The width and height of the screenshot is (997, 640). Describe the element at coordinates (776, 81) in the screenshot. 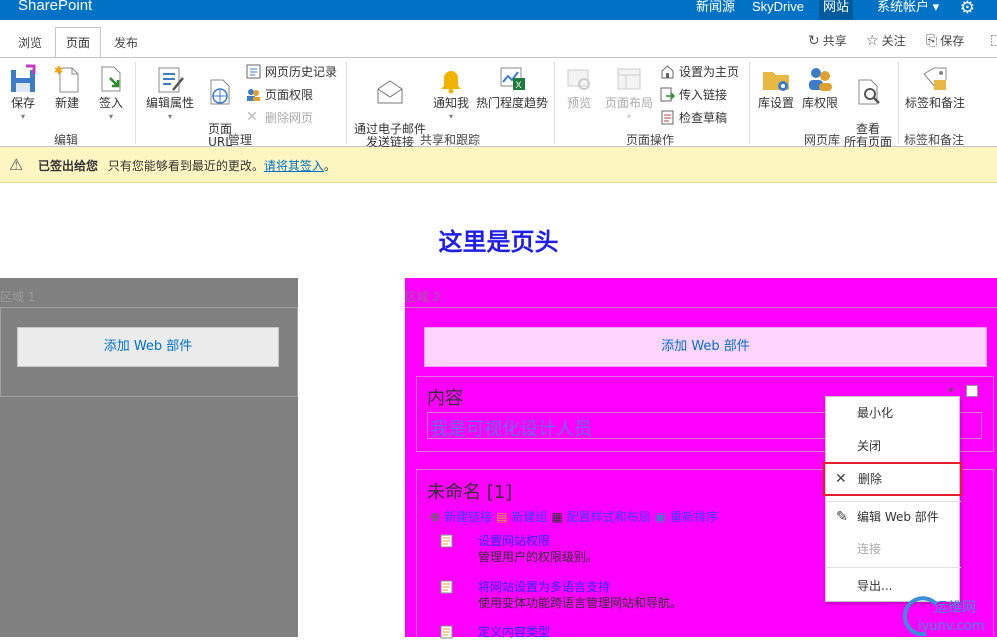

I see `folder-gear-icon` at that location.